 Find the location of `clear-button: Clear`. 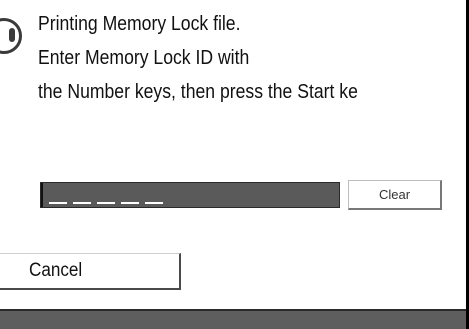

clear-button: Clear is located at coordinates (395, 195).